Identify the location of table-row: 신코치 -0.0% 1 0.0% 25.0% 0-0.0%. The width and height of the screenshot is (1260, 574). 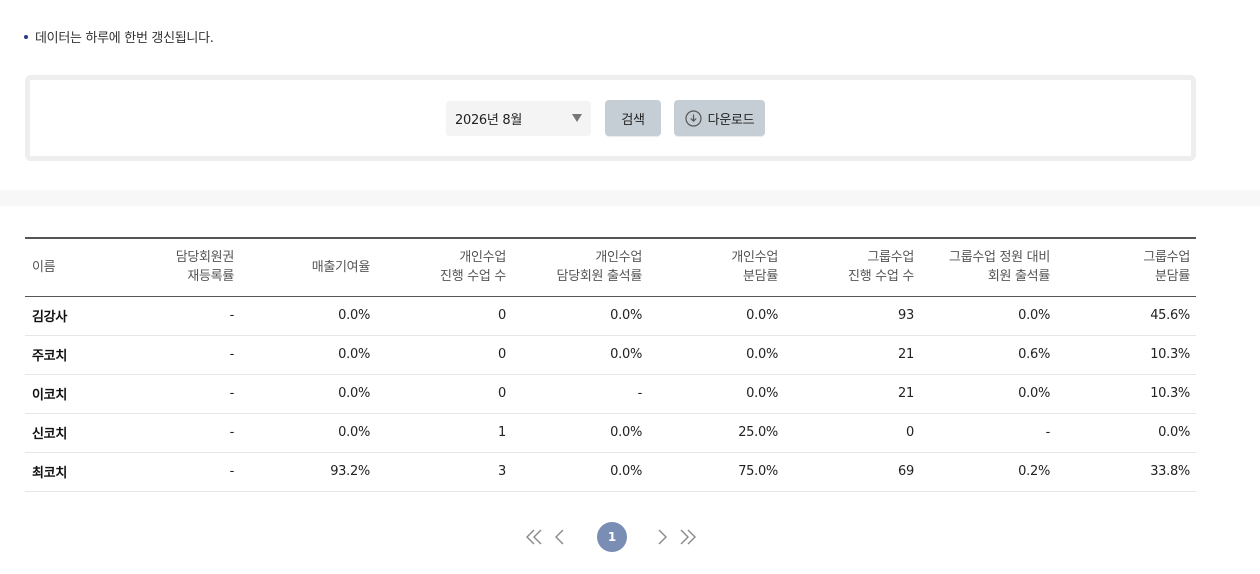
(610, 433).